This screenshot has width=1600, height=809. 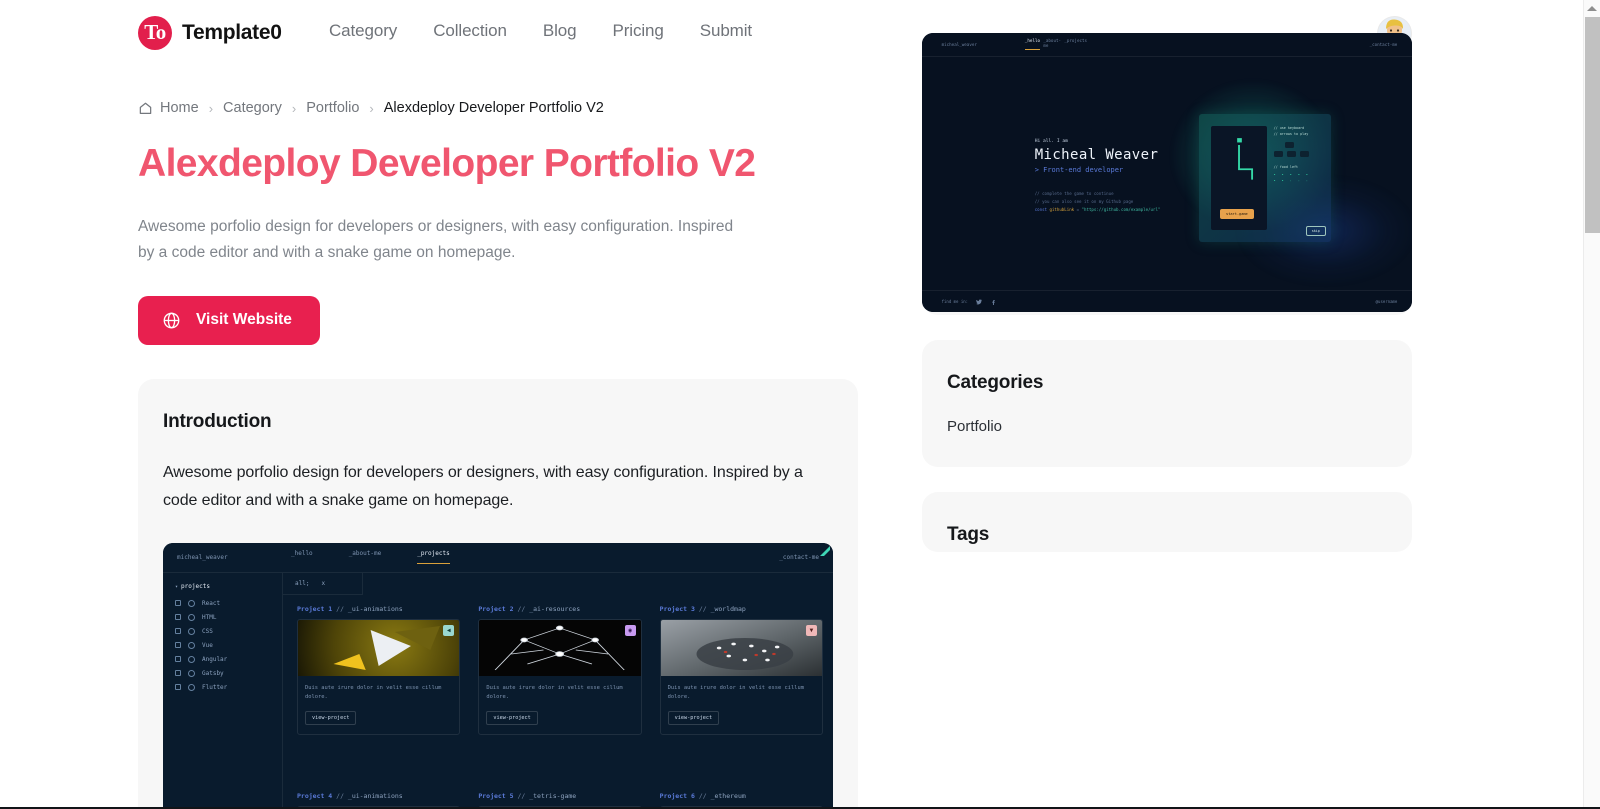 I want to click on project-number: Project 4, so click(x=315, y=795).